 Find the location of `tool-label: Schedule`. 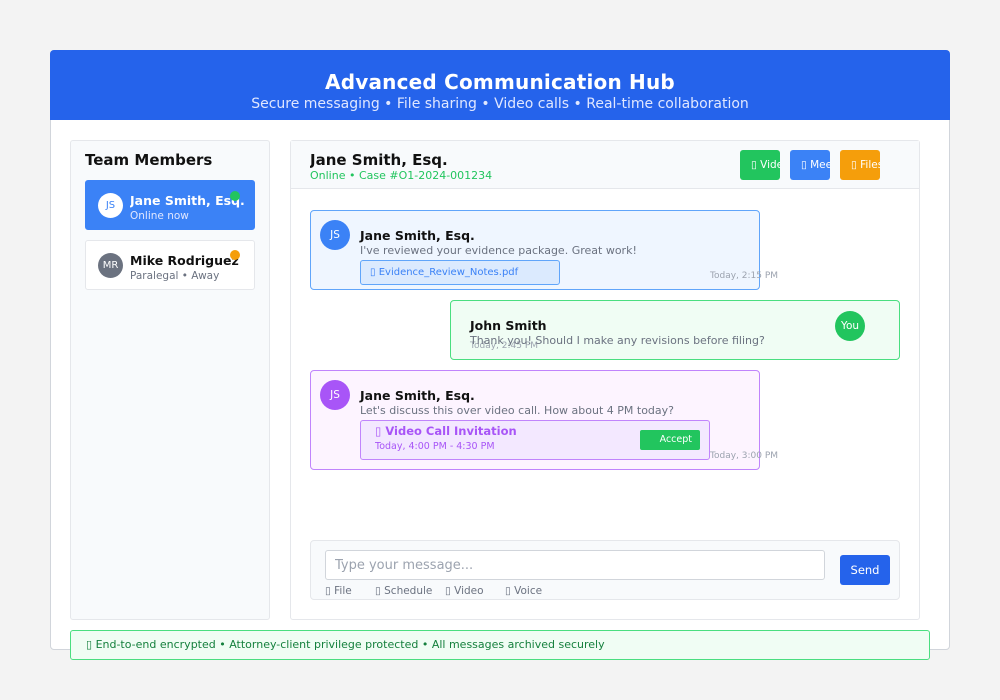

tool-label: Schedule is located at coordinates (408, 591).